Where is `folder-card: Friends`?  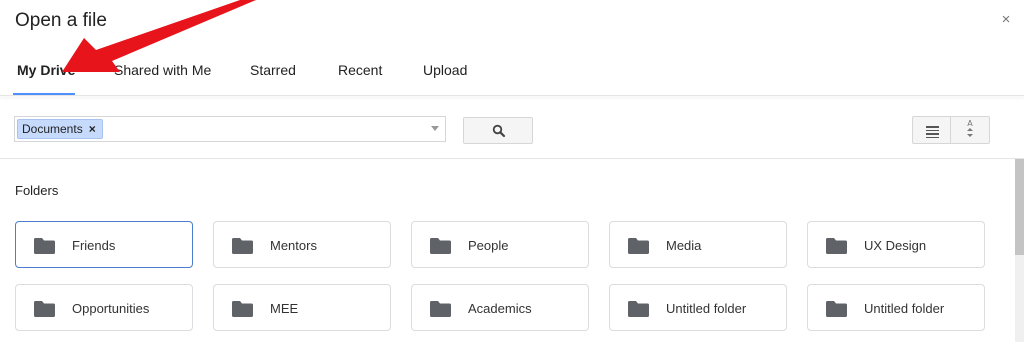
folder-card: Friends is located at coordinates (104, 244).